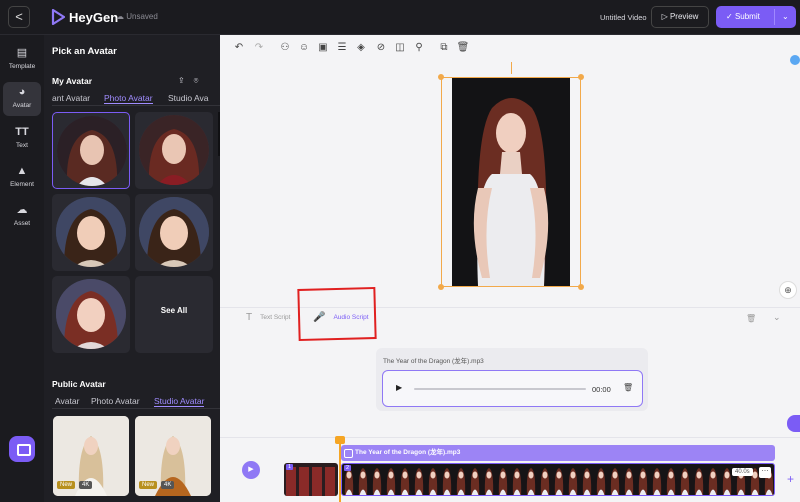 The image size is (800, 502). Describe the element at coordinates (181, 80) in the screenshot. I see `upload-icon: ⇪` at that location.